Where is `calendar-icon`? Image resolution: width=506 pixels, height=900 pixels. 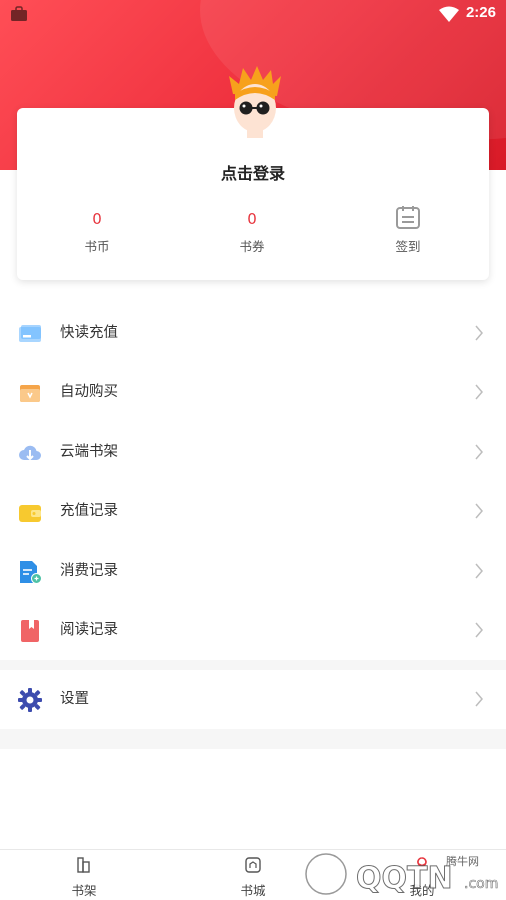 calendar-icon is located at coordinates (408, 217).